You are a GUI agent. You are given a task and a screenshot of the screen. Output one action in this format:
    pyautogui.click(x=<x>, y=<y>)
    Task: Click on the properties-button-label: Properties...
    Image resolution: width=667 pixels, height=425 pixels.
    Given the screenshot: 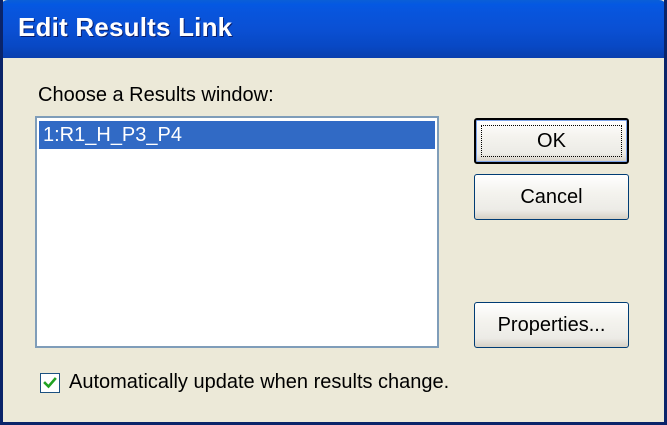 What is the action you would take?
    pyautogui.click(x=551, y=324)
    